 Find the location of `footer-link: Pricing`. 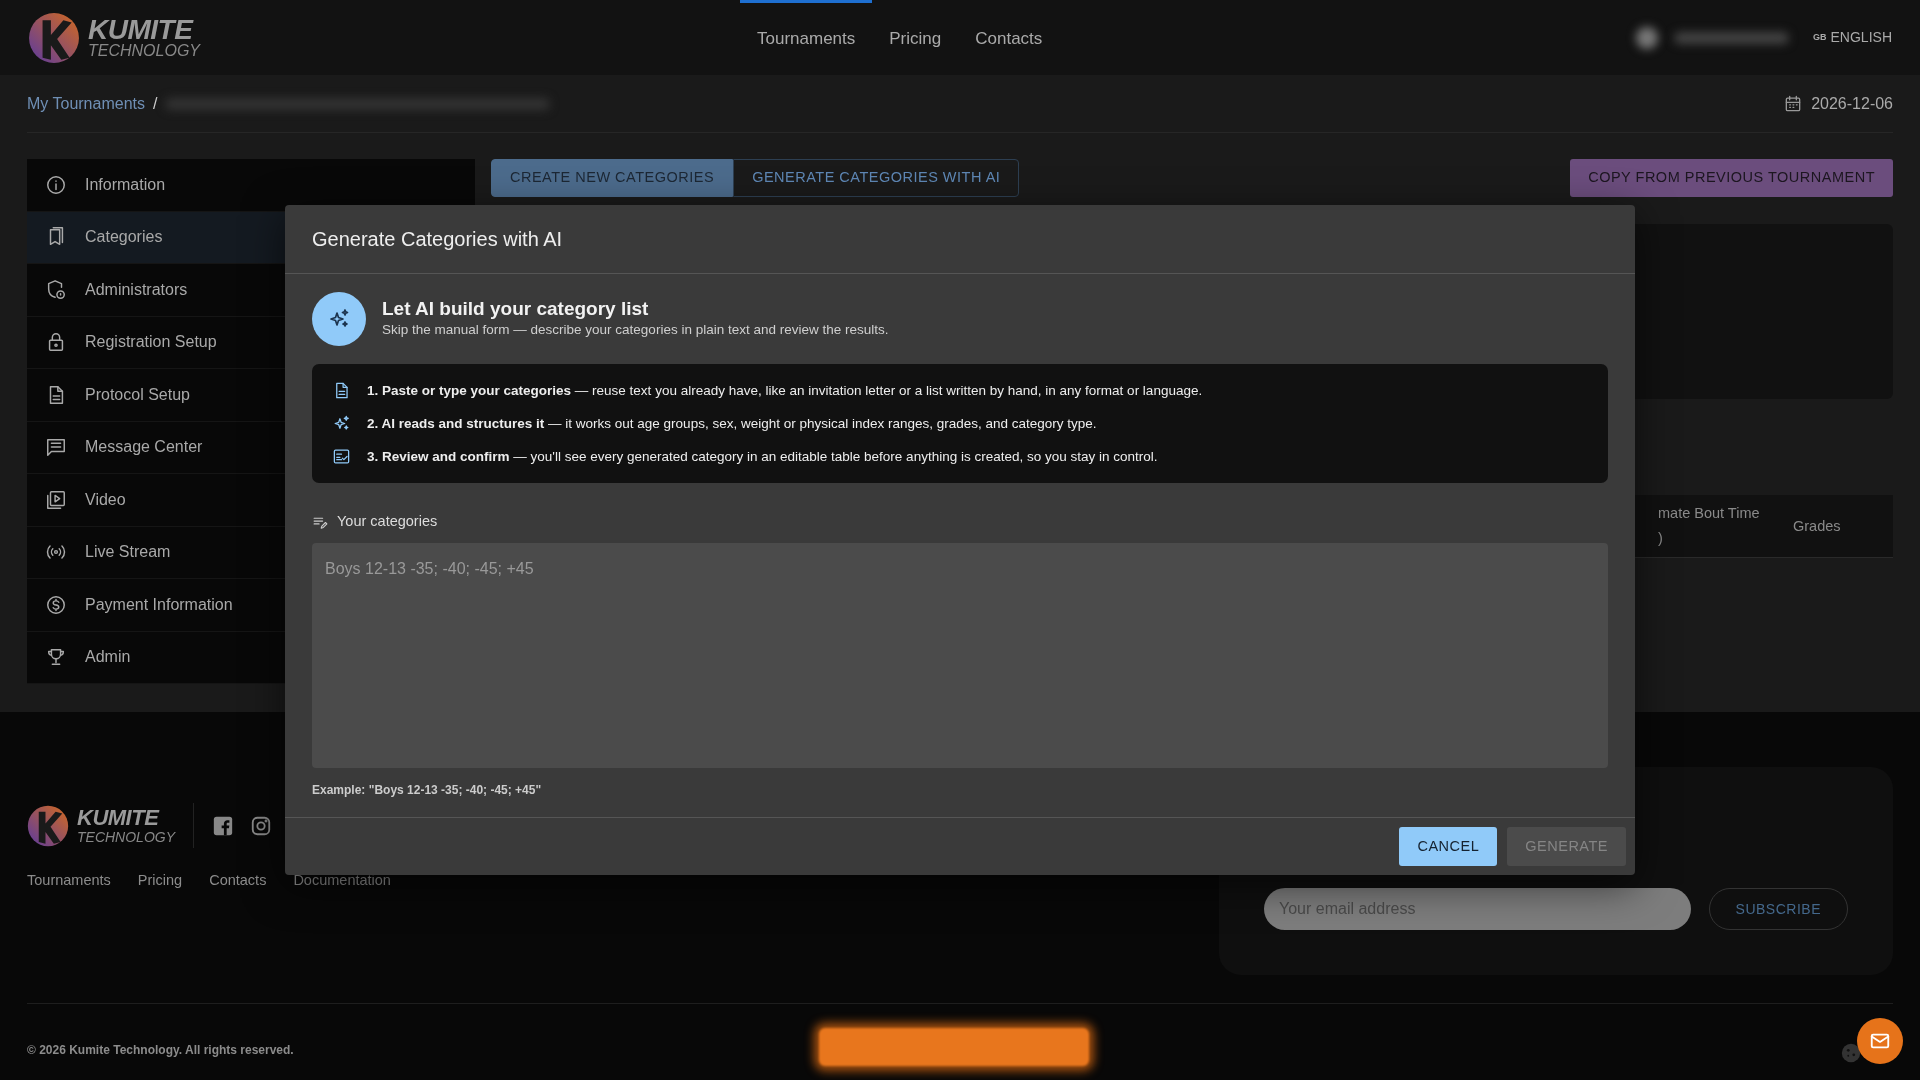

footer-link: Pricing is located at coordinates (160, 881).